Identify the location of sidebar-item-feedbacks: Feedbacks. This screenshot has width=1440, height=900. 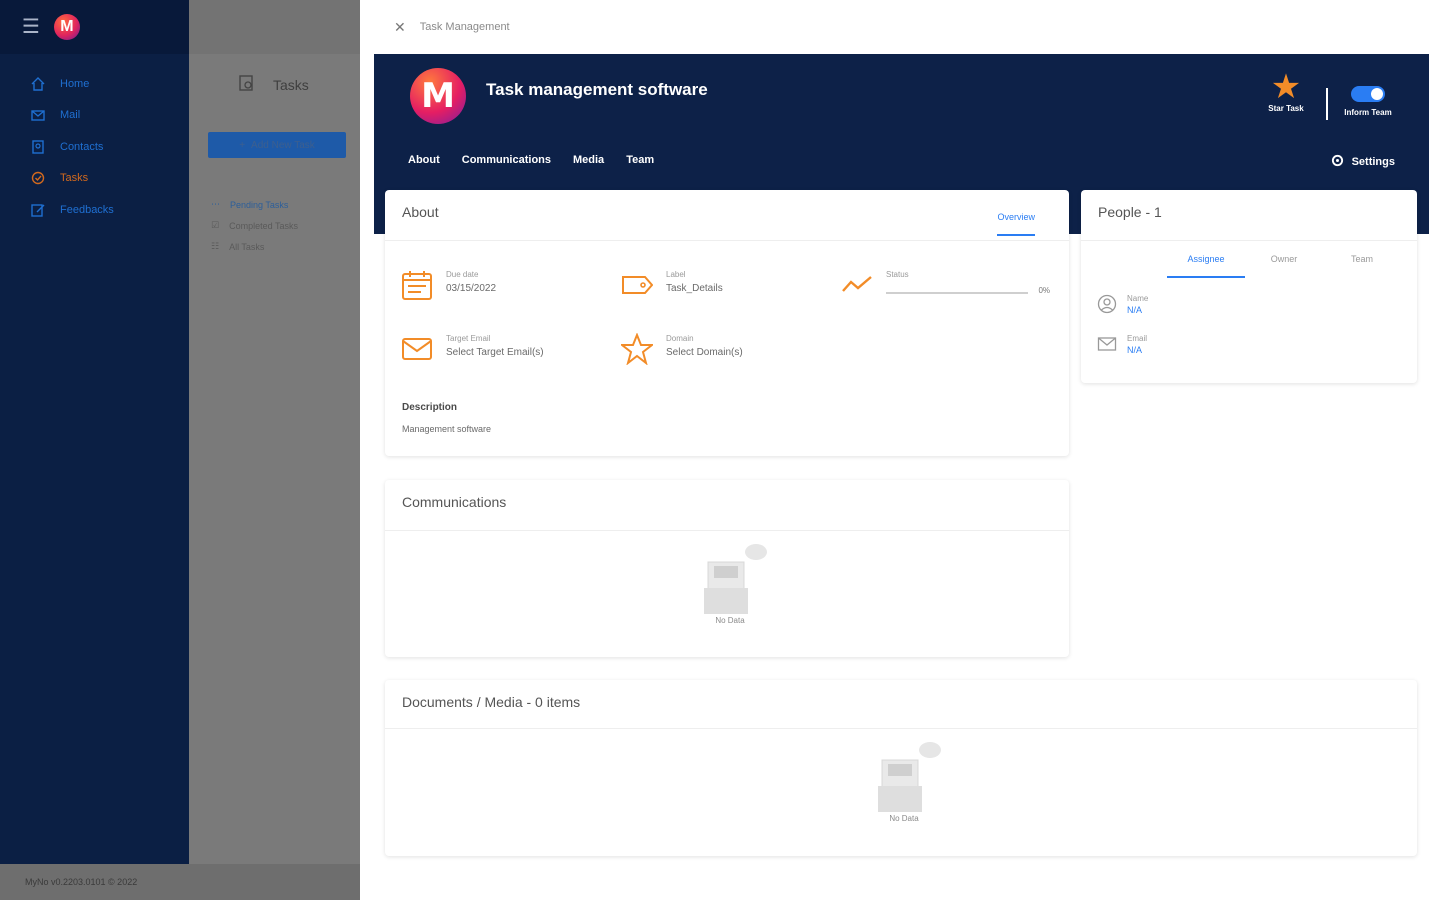
(94, 210).